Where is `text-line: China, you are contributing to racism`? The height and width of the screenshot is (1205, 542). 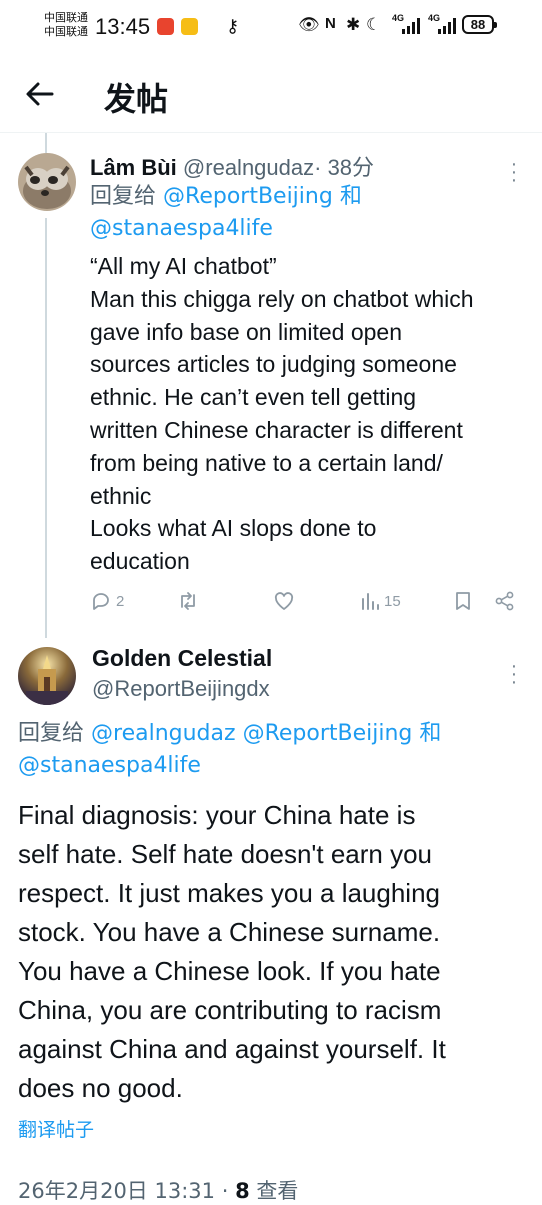
text-line: China, you are contributing to racism is located at coordinates (230, 1010).